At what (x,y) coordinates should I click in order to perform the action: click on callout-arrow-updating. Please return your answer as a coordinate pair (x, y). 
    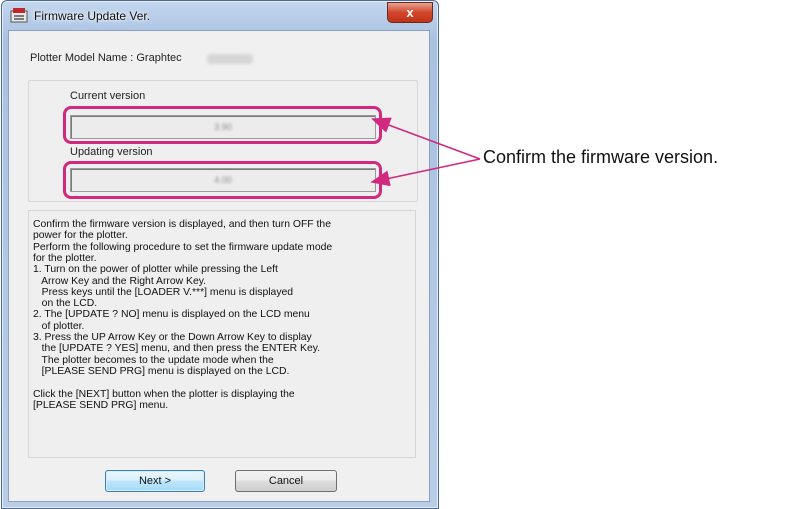
    Looking at the image, I should click on (425, 172).